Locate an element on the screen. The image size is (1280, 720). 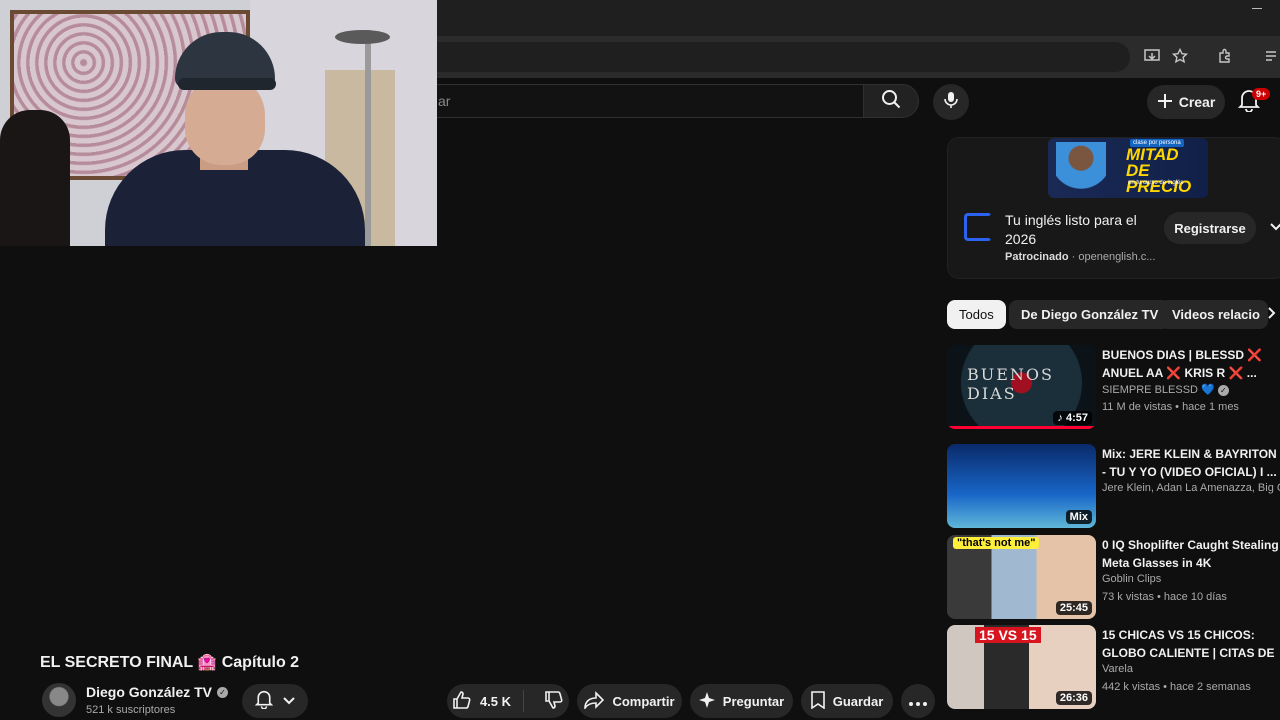
plus-icon is located at coordinates (1165, 102).